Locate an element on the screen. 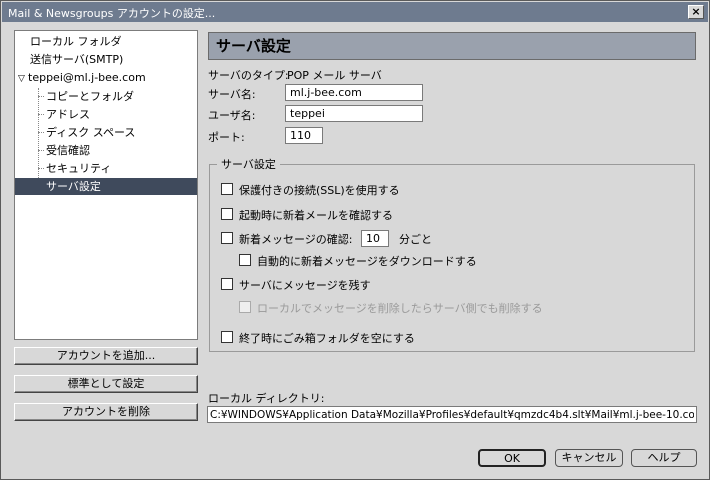 This screenshot has height=480, width=710. cancel-button: キャンセル is located at coordinates (589, 458).